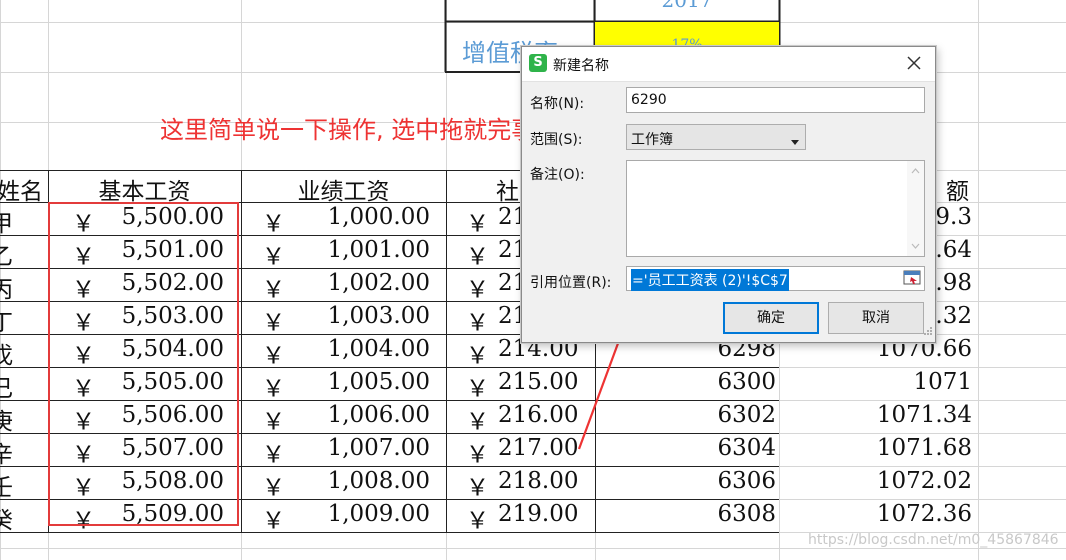 This screenshot has height=560, width=1066. I want to click on name-input-value: 6290, so click(649, 100).